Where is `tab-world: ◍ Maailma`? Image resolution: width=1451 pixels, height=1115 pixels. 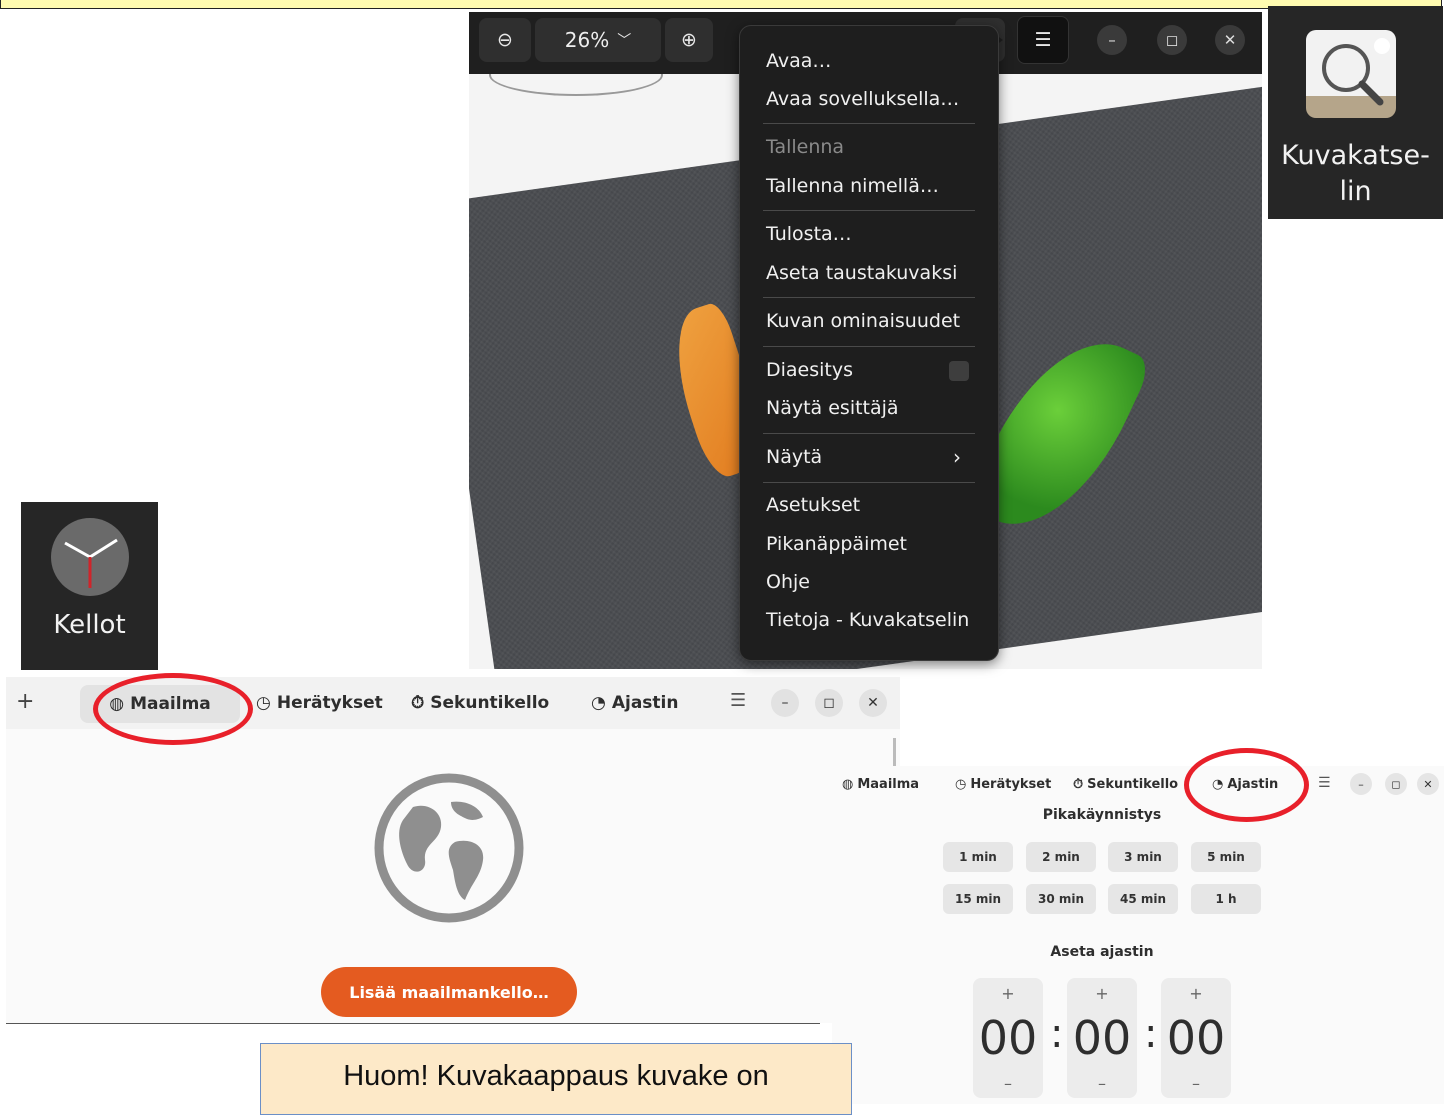 tab-world: ◍ Maailma is located at coordinates (880, 784).